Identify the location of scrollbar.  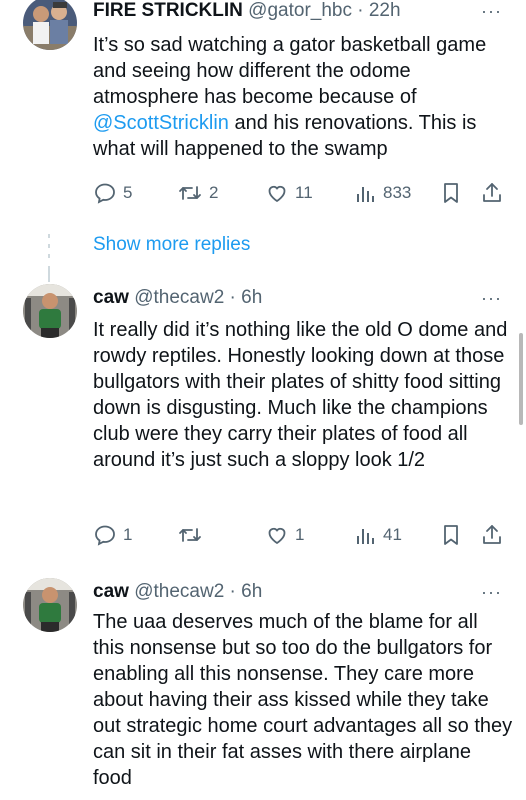
(521, 379).